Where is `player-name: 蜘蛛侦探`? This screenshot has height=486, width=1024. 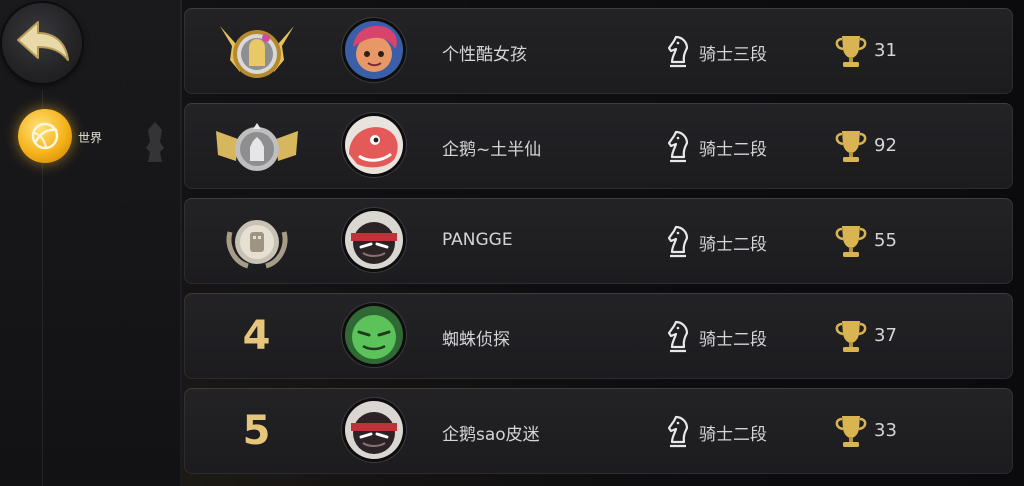
player-name: 蜘蛛侦探 is located at coordinates (476, 340).